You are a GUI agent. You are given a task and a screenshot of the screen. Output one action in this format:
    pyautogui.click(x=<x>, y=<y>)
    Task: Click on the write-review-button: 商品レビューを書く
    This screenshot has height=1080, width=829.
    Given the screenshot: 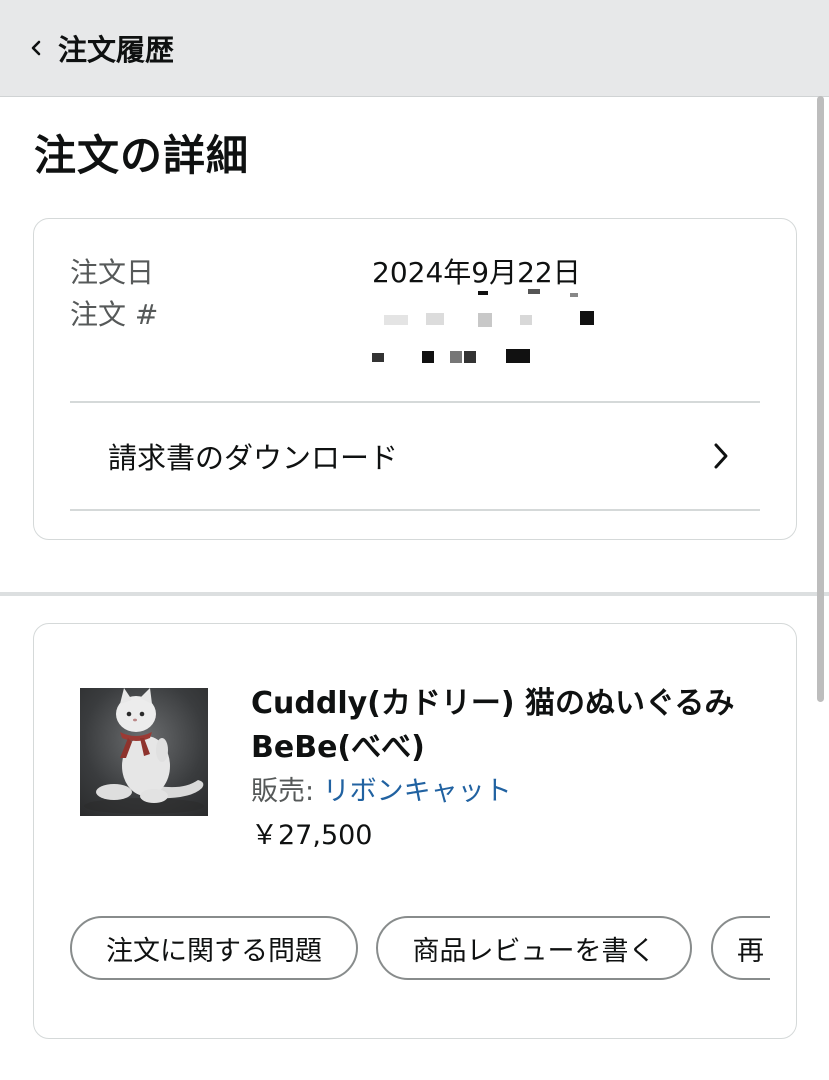 What is the action you would take?
    pyautogui.click(x=534, y=948)
    